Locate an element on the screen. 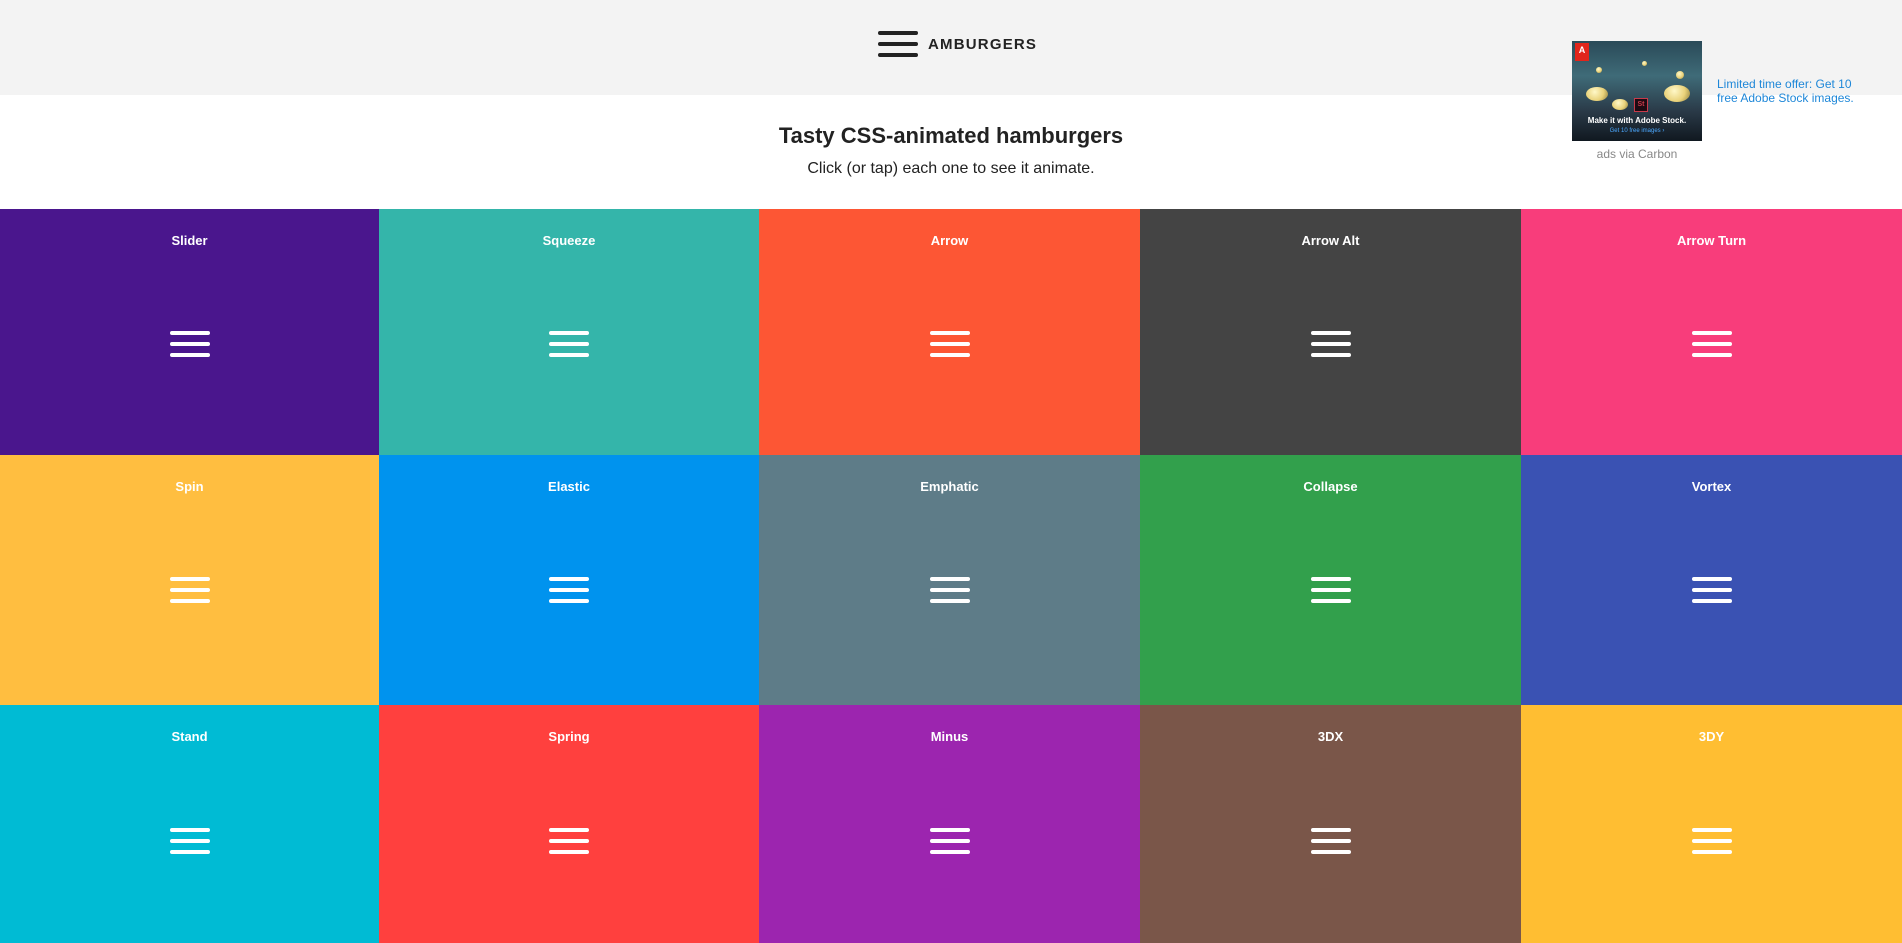 Image resolution: width=1902 pixels, height=943 pixels. hamburger-tile-arrow-turn: Arrow Turn is located at coordinates (1711, 332).